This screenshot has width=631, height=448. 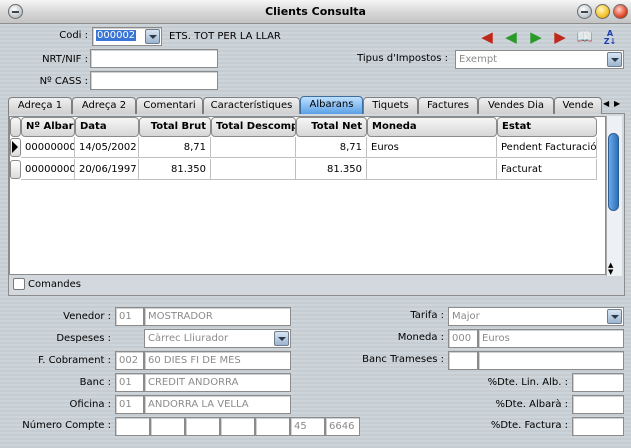 I want to click on tipus-impostos-select: Exempt, so click(x=539, y=59).